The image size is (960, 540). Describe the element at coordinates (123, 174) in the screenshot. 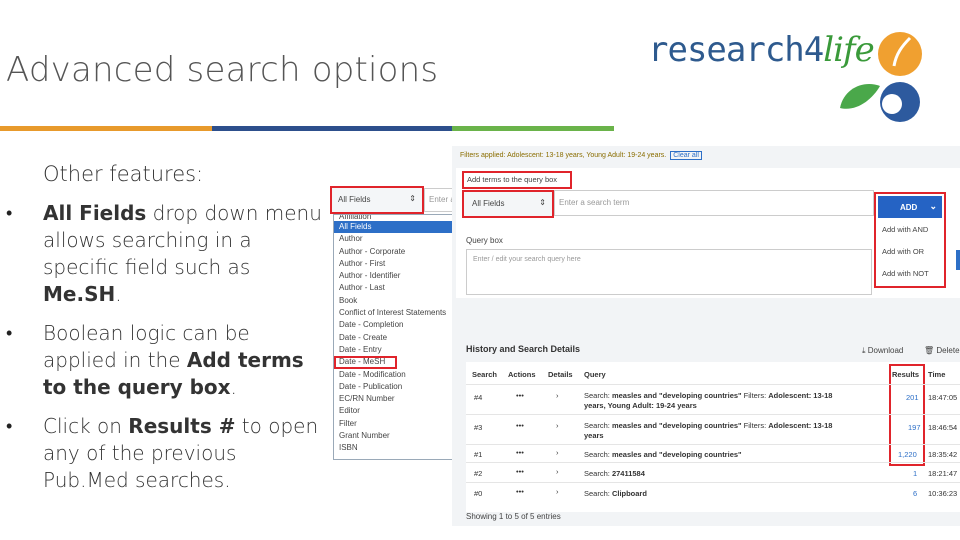

I see `intro-text: Other features:` at that location.